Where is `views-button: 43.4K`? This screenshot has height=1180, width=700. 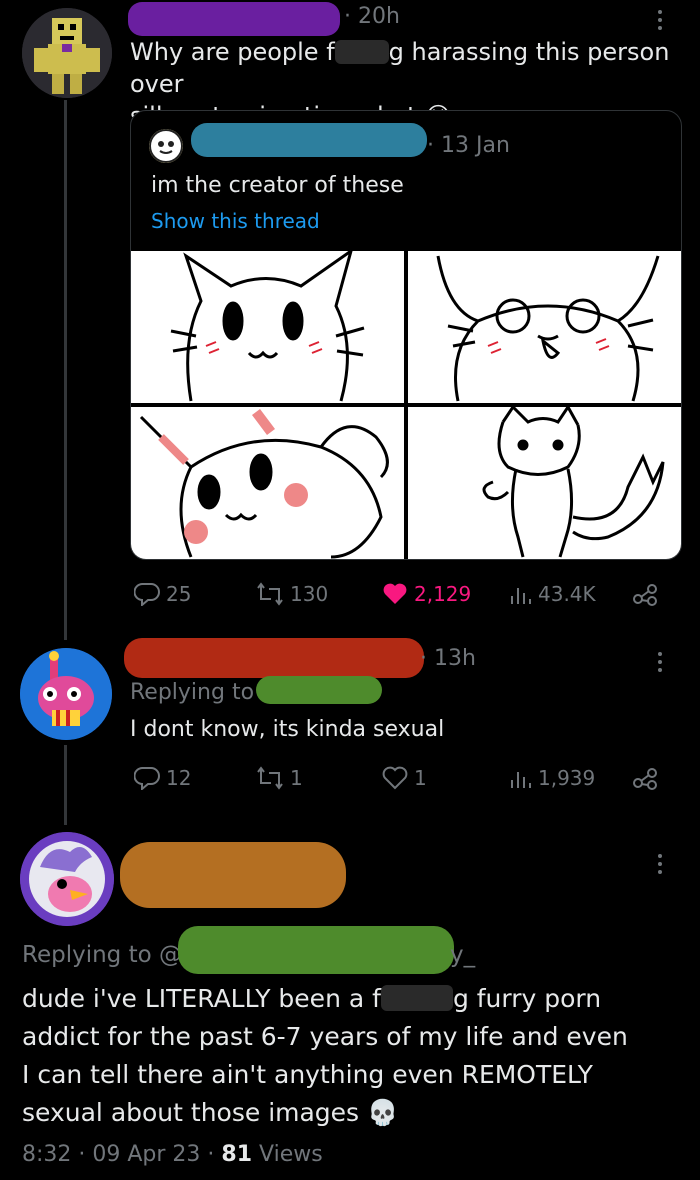 views-button: 43.4K is located at coordinates (552, 594).